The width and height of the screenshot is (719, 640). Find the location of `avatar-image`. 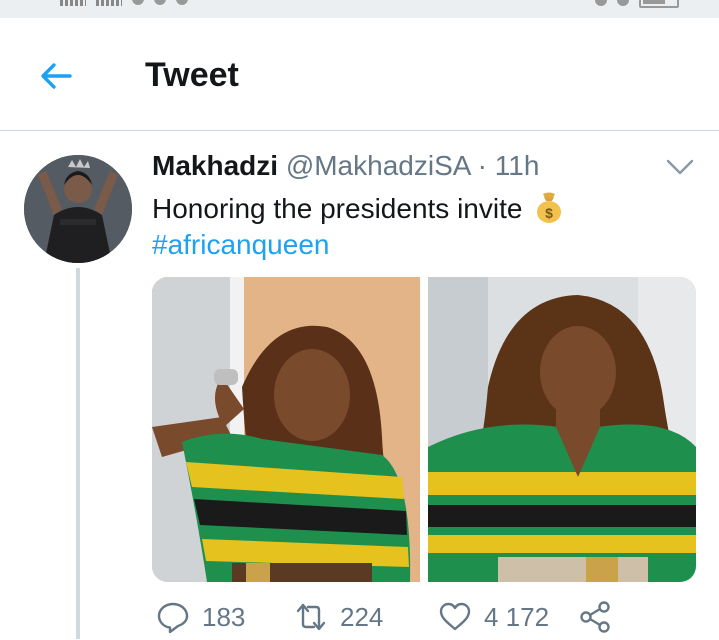

avatar-image is located at coordinates (78, 209).